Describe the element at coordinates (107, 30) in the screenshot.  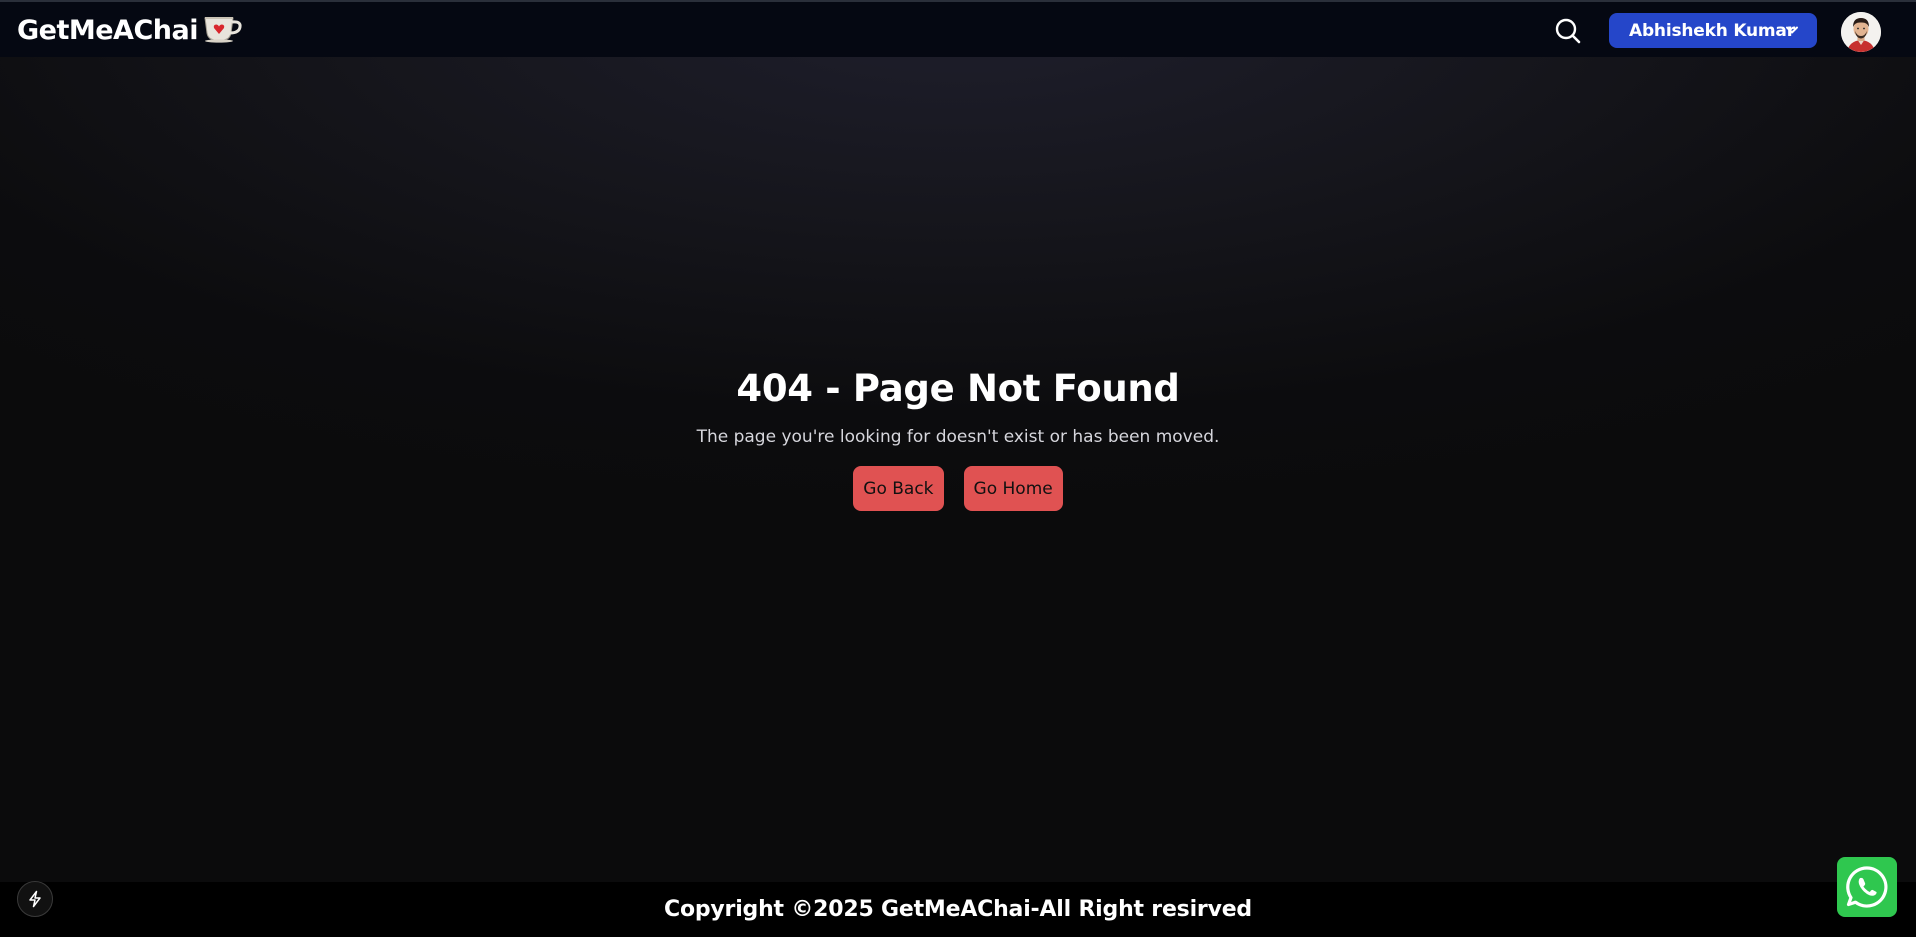
I see `brand-name: GetMeAChai` at that location.